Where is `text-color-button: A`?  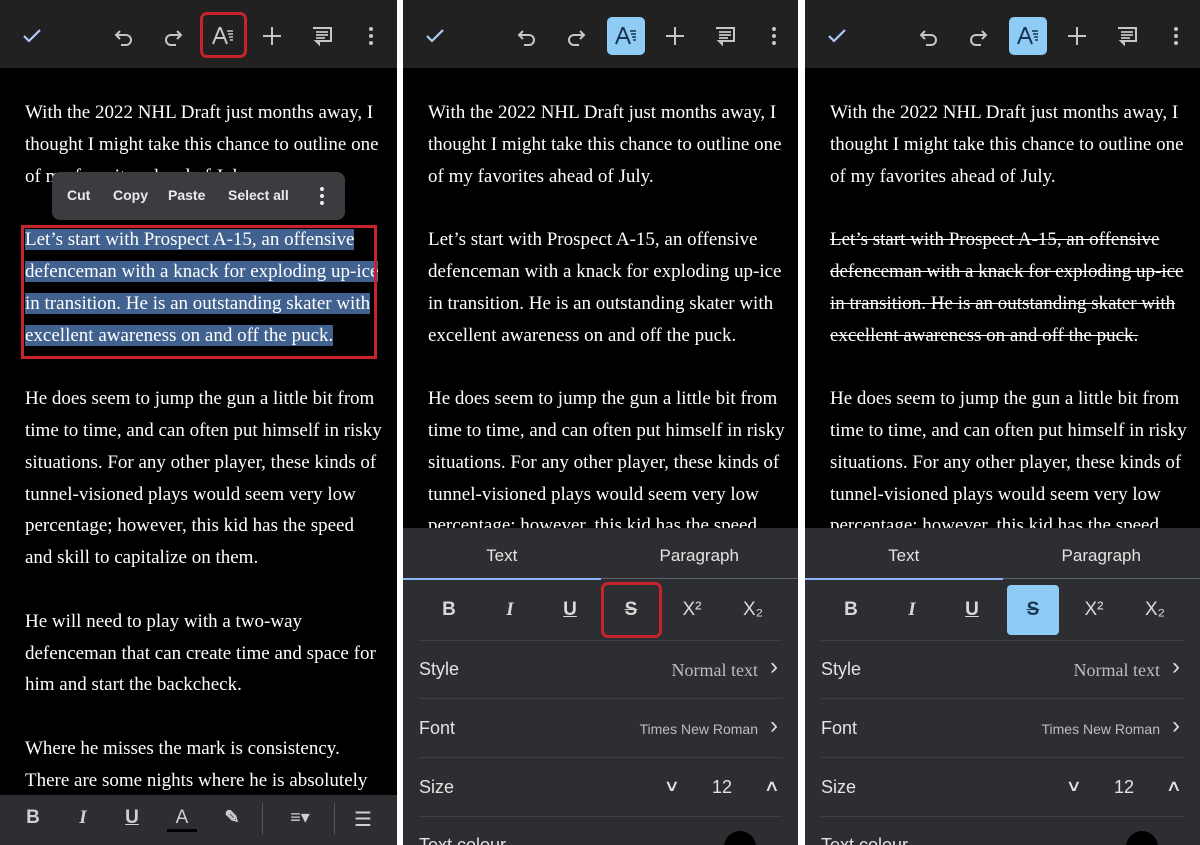 text-color-button: A is located at coordinates (182, 819).